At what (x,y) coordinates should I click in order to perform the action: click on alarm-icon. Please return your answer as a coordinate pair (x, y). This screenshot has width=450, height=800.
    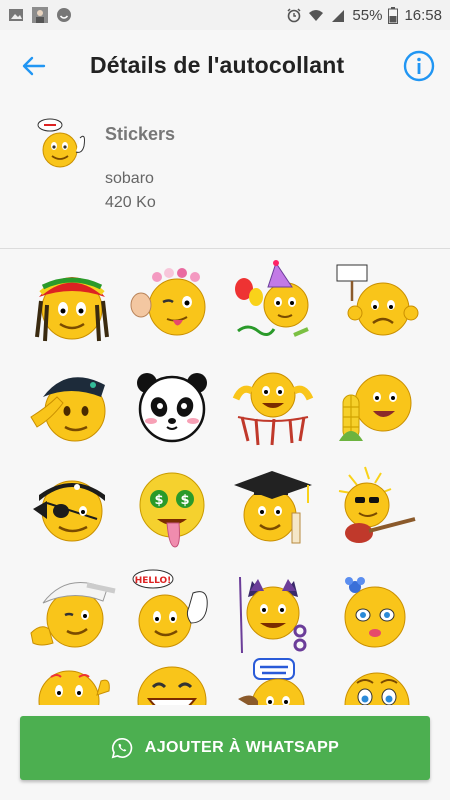
    Looking at the image, I should click on (294, 15).